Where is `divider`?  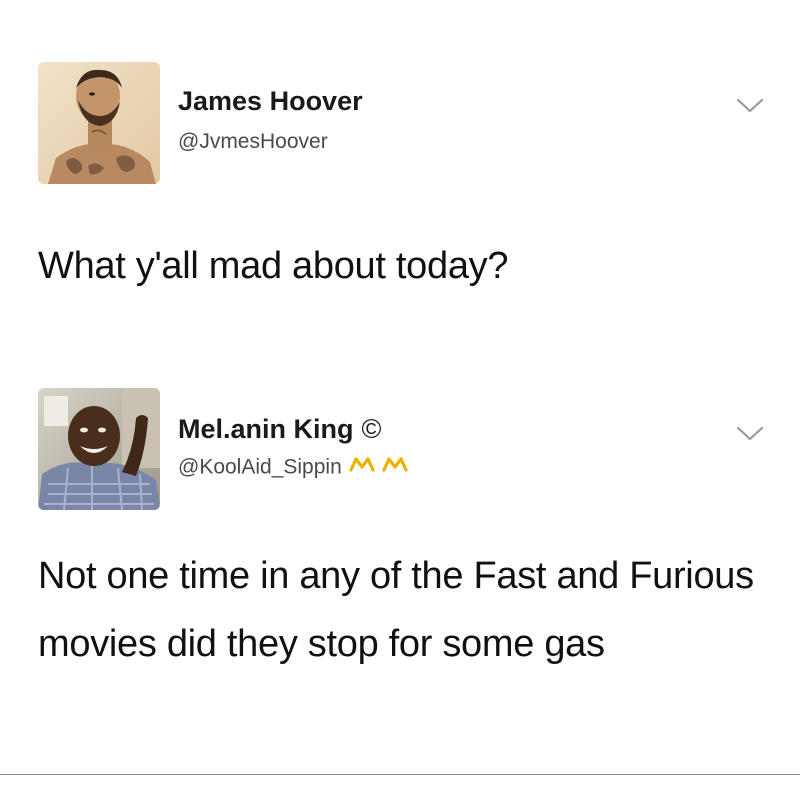 divider is located at coordinates (400, 774).